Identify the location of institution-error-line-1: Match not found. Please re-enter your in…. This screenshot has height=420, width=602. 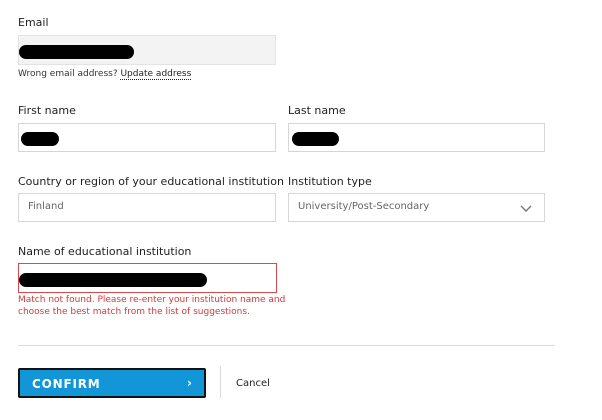
(152, 300).